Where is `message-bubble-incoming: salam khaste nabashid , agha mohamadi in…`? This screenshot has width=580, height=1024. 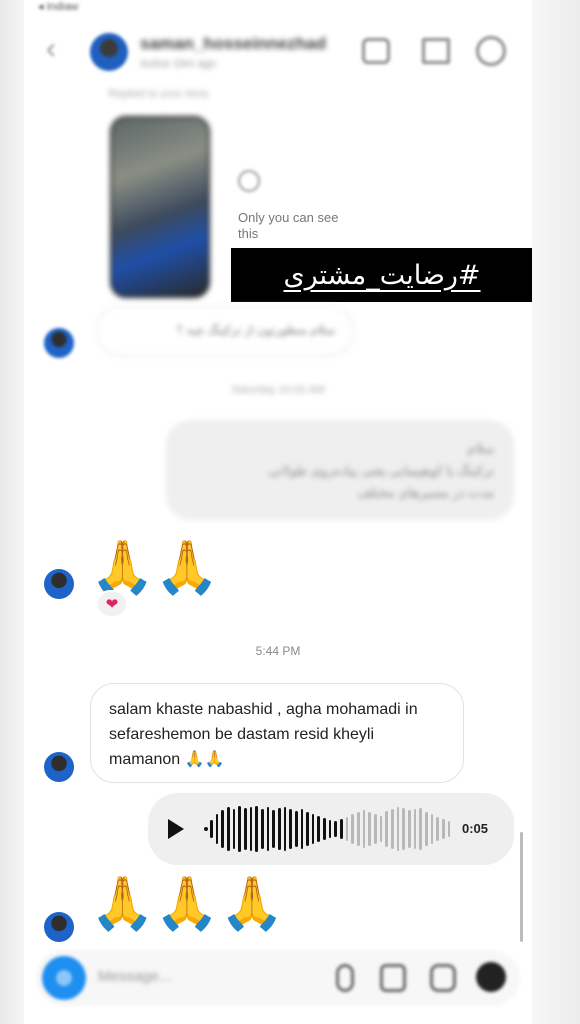
message-bubble-incoming: salam khaste nabashid , agha mohamadi in… is located at coordinates (277, 733).